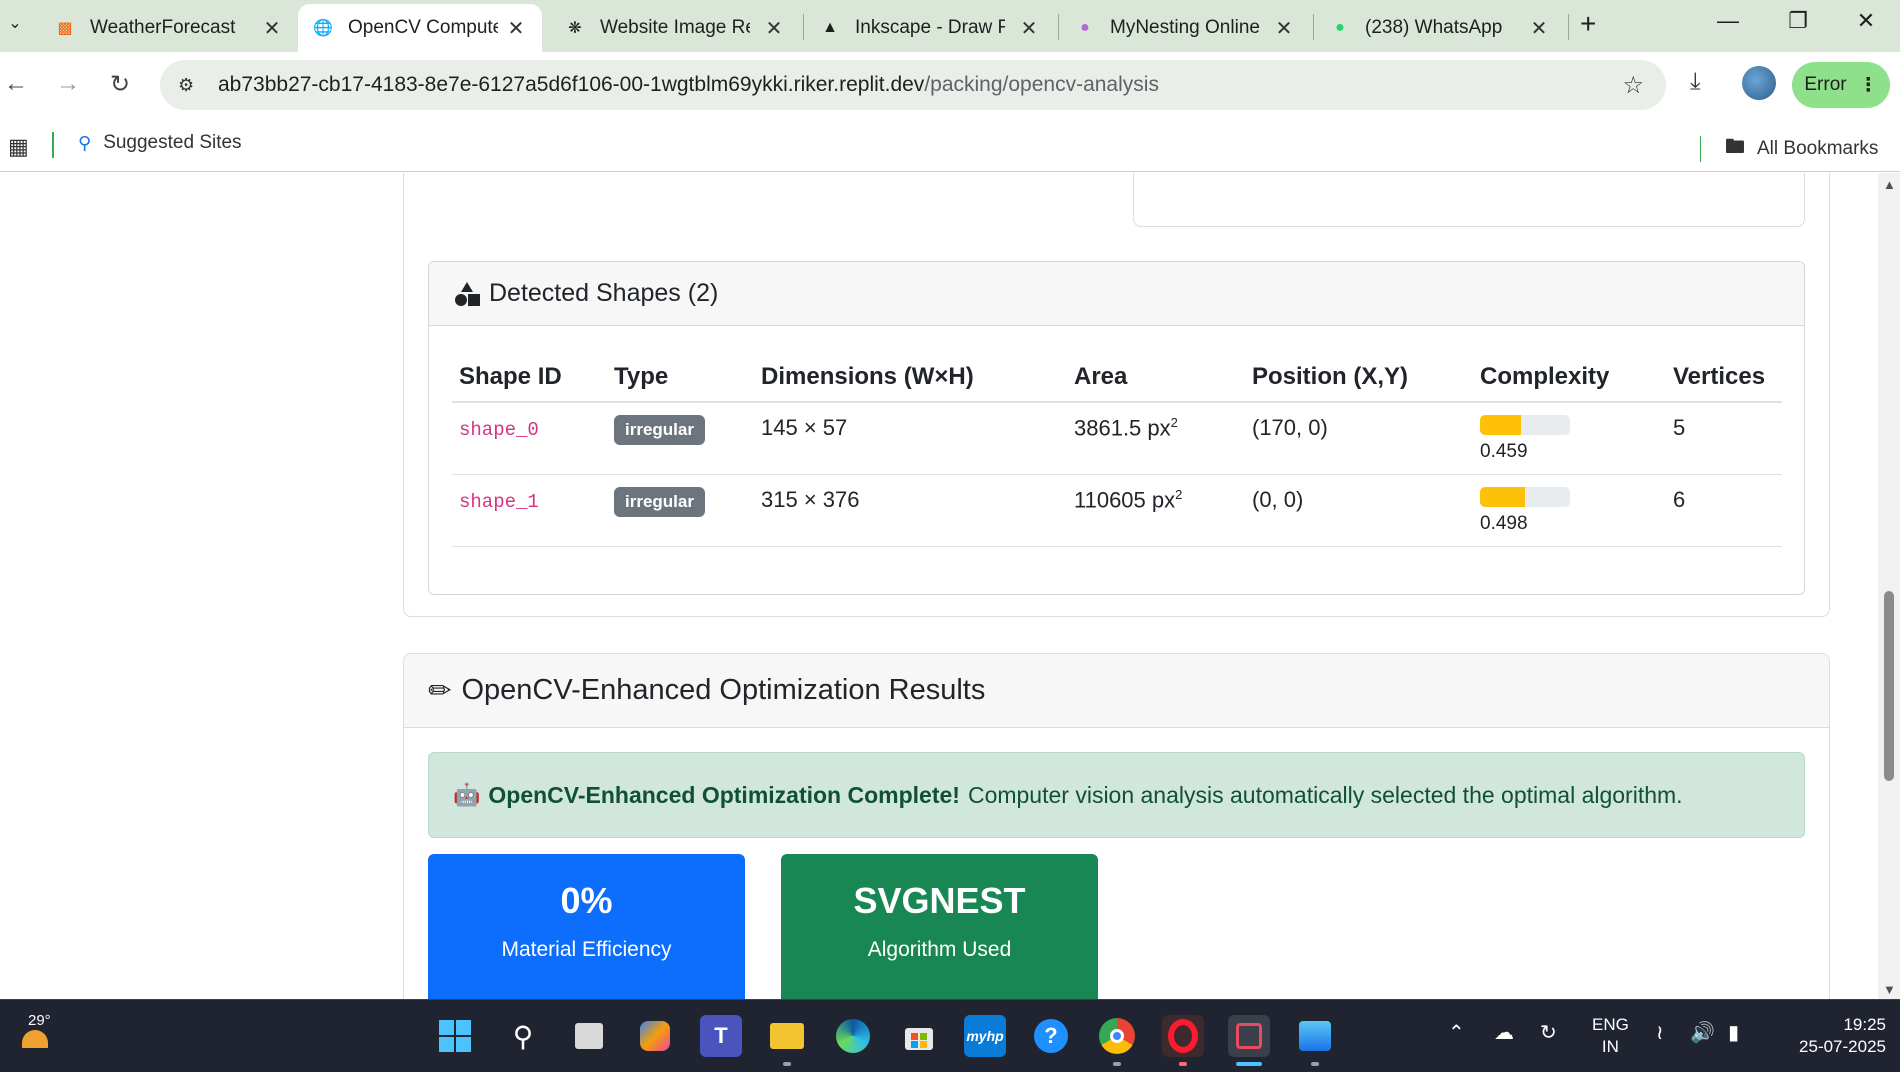 This screenshot has height=1072, width=1900. Describe the element at coordinates (1588, 24) in the screenshot. I see `new-tab-icon: +` at that location.